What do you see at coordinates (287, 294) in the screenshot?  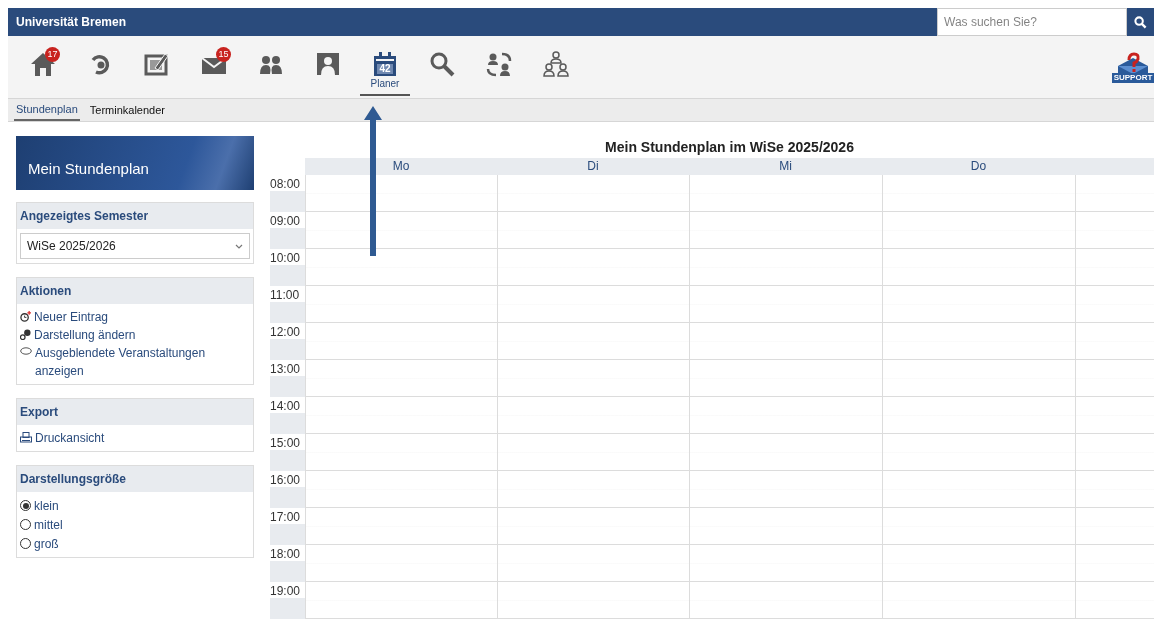 I see `time-label: 11:00` at bounding box center [287, 294].